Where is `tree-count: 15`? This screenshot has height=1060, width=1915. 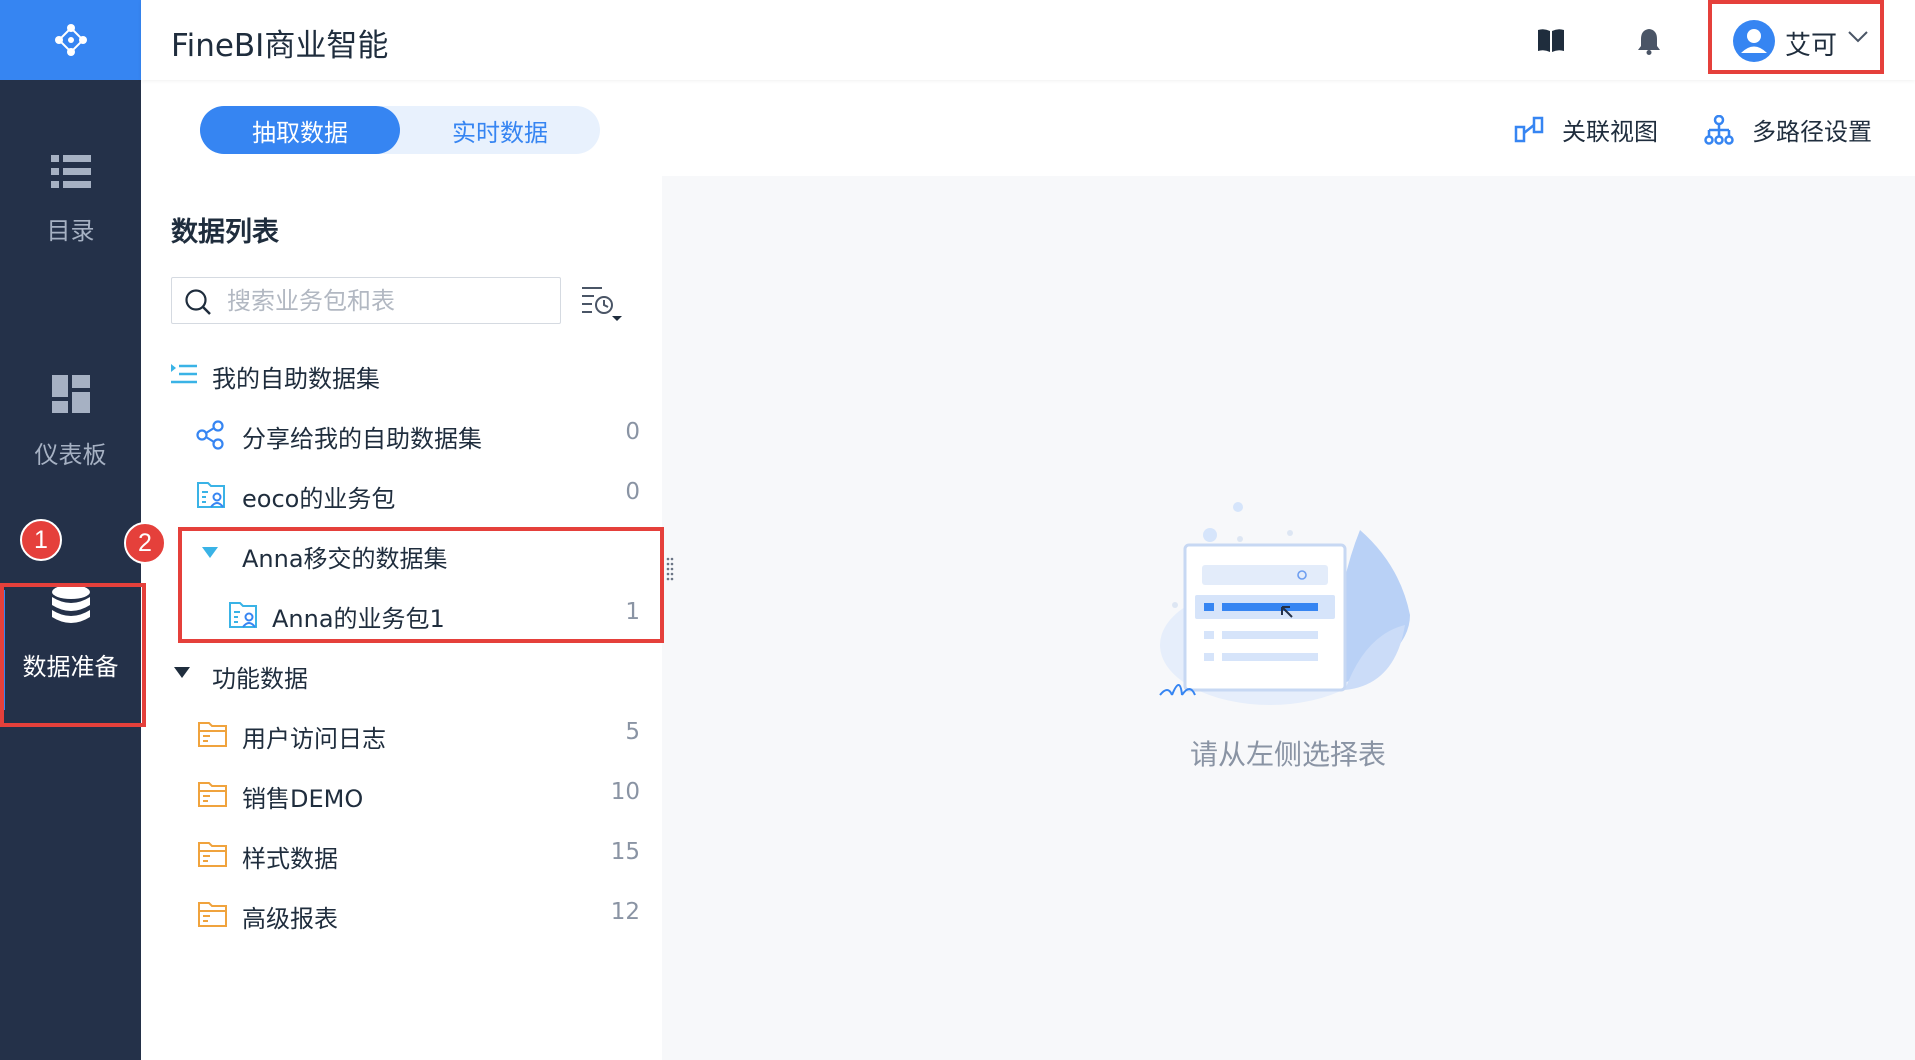 tree-count: 15 is located at coordinates (625, 852).